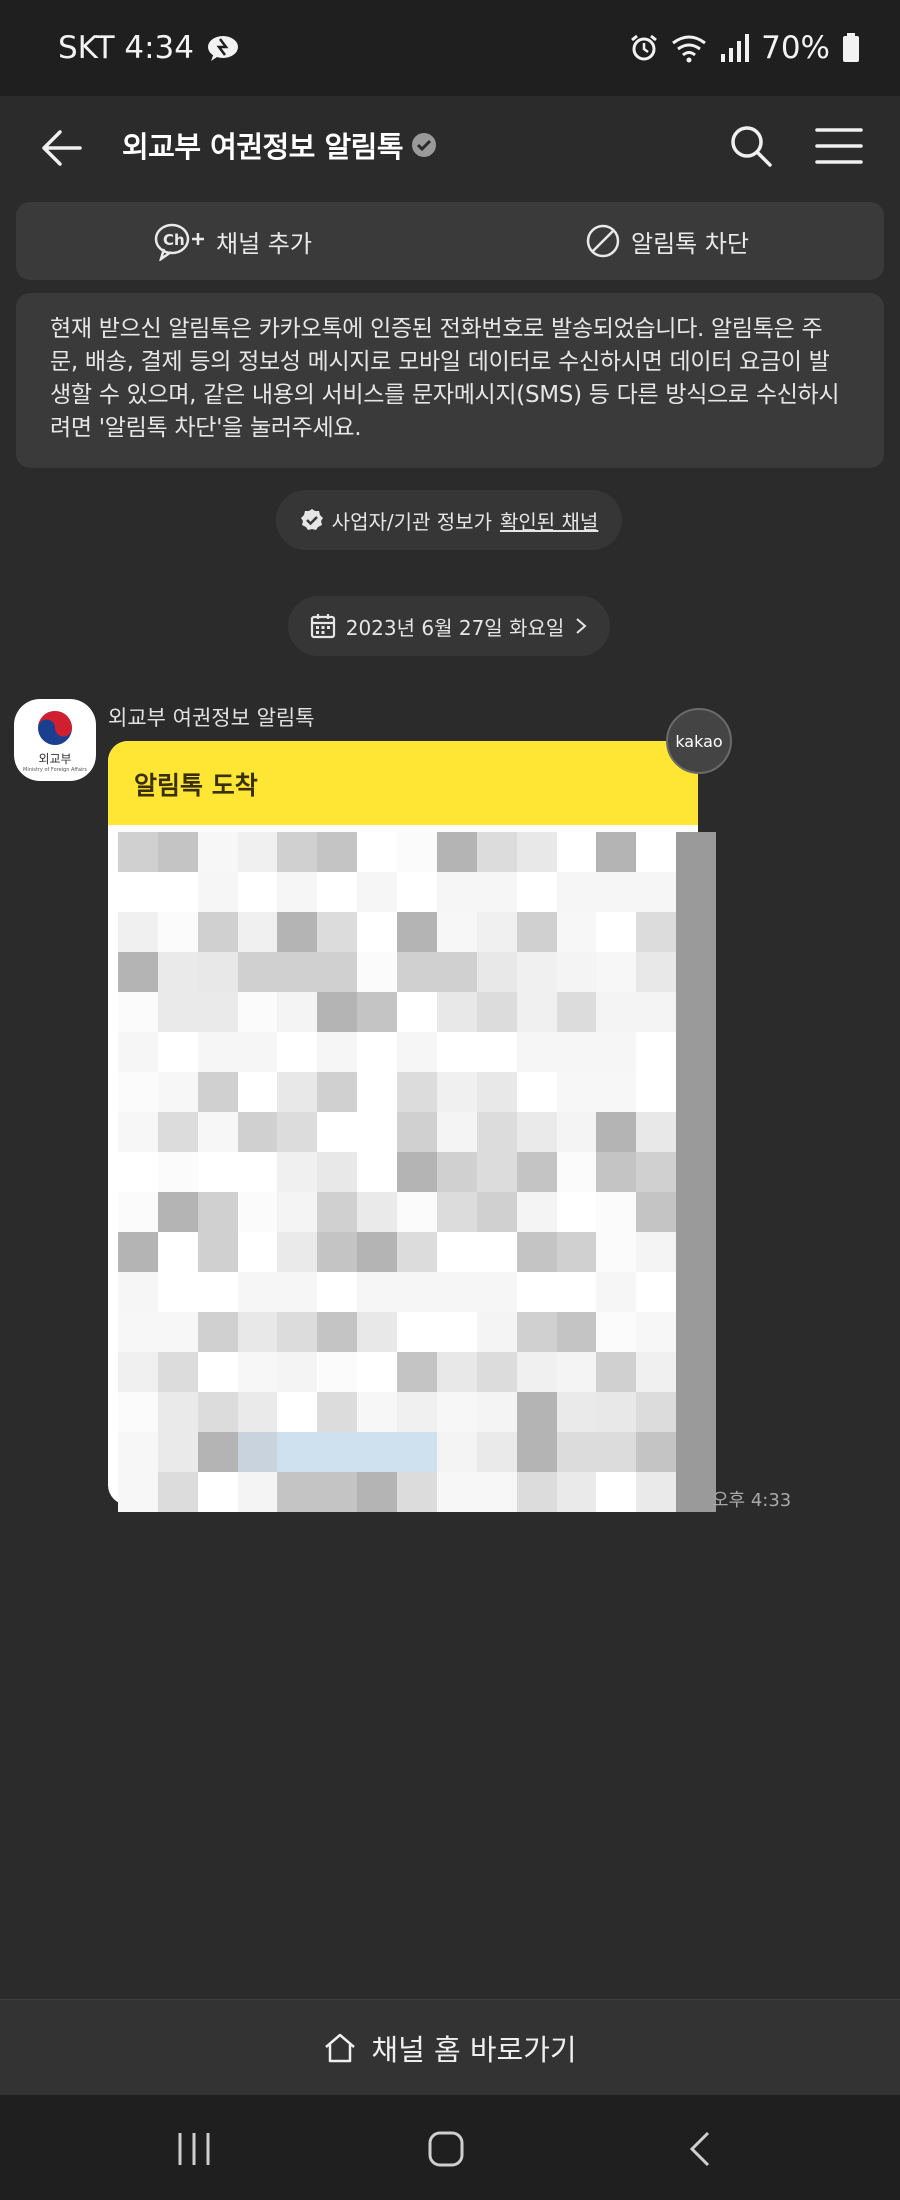 The width and height of the screenshot is (900, 2200). Describe the element at coordinates (446, 2149) in the screenshot. I see `home-nav-icon` at that location.